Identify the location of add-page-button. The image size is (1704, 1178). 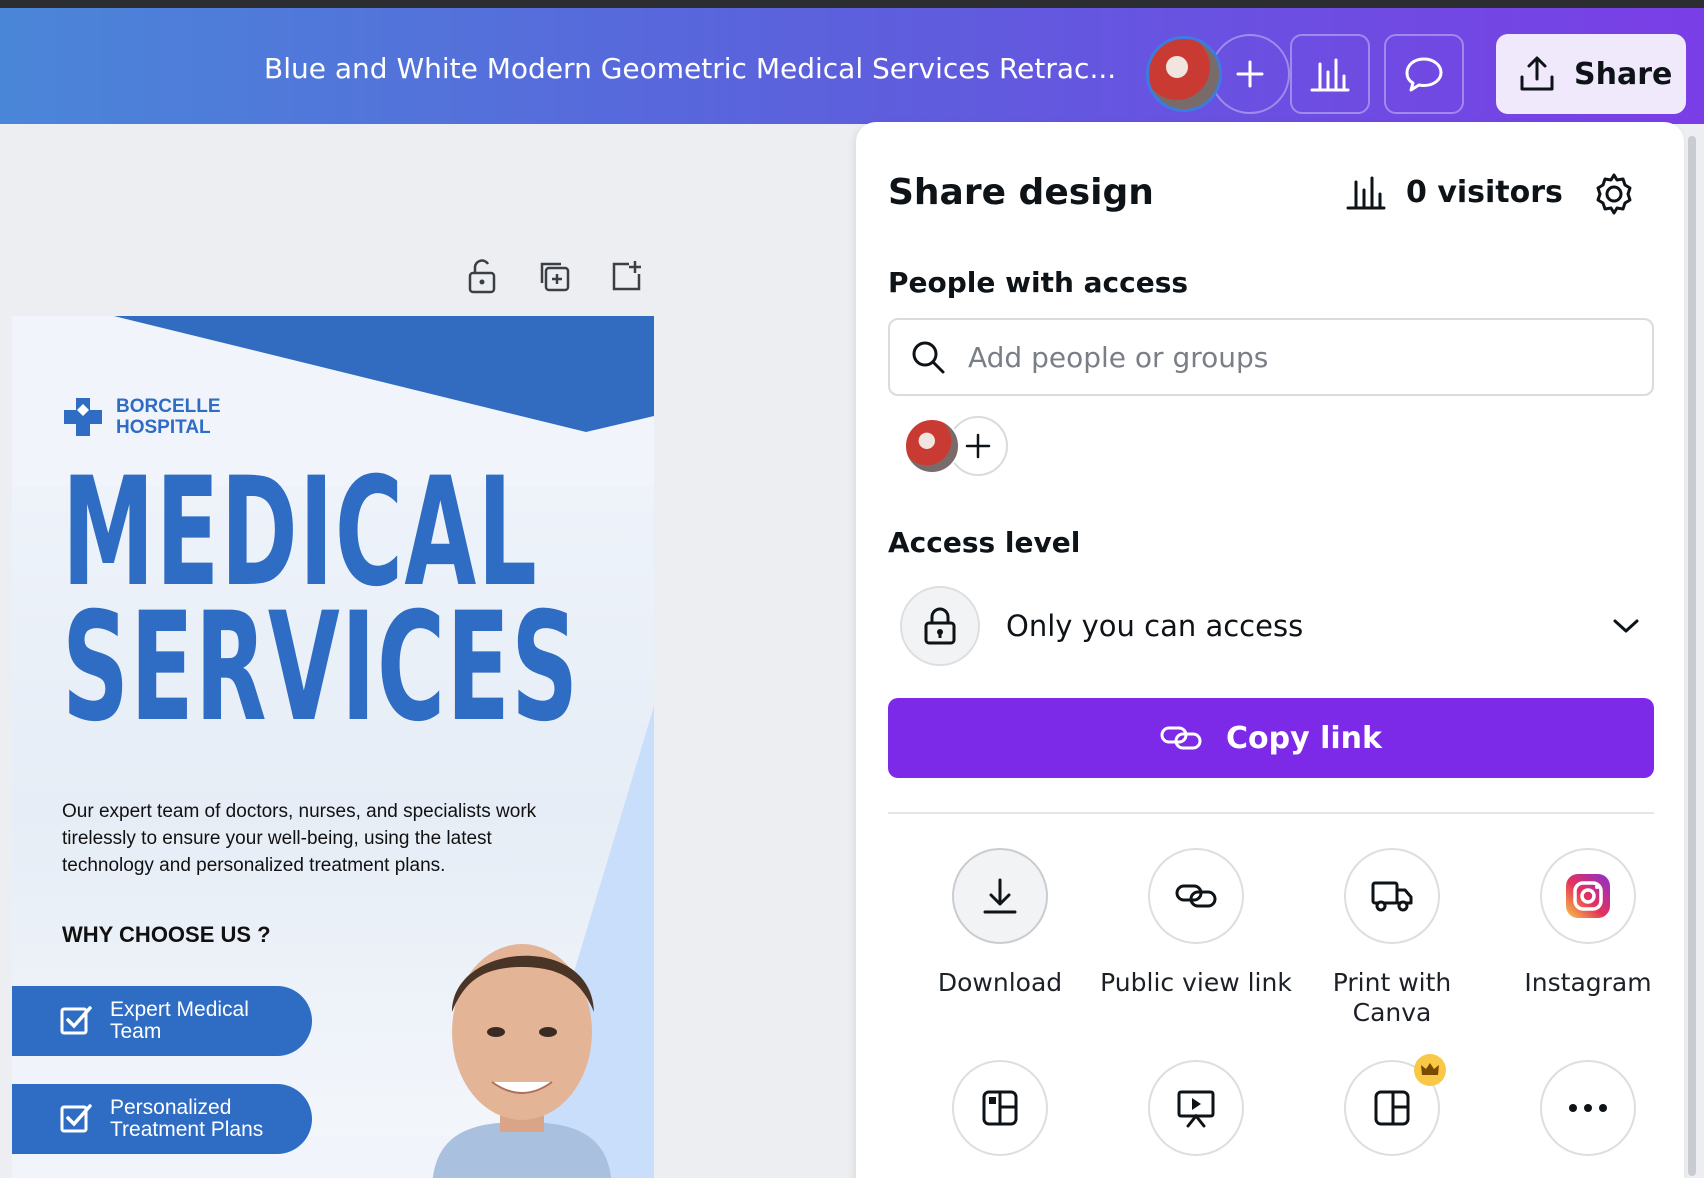
(626, 276).